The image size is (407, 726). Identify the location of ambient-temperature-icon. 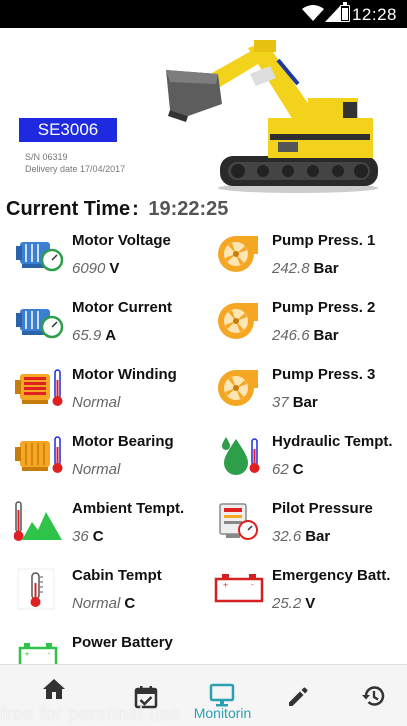
(38, 521).